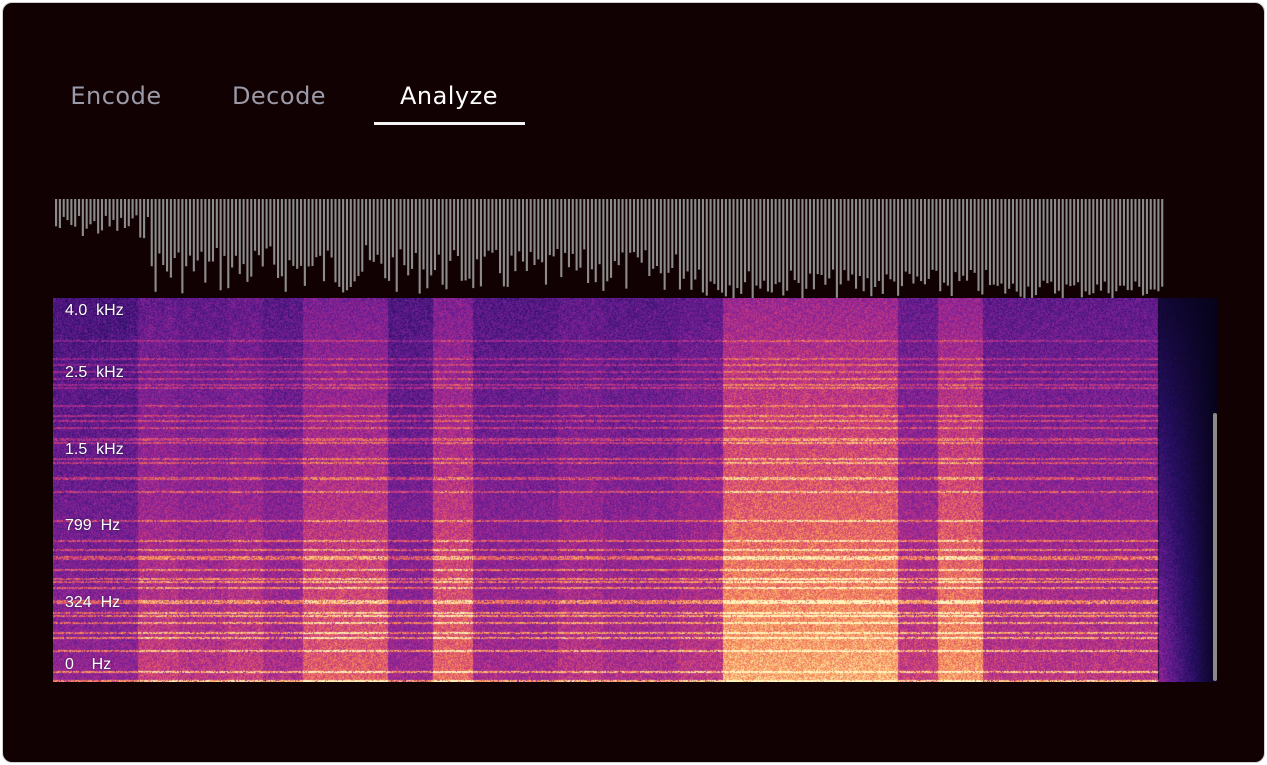 The image size is (1267, 765). What do you see at coordinates (88, 664) in the screenshot?
I see `freq-label-0: 0 Hz` at bounding box center [88, 664].